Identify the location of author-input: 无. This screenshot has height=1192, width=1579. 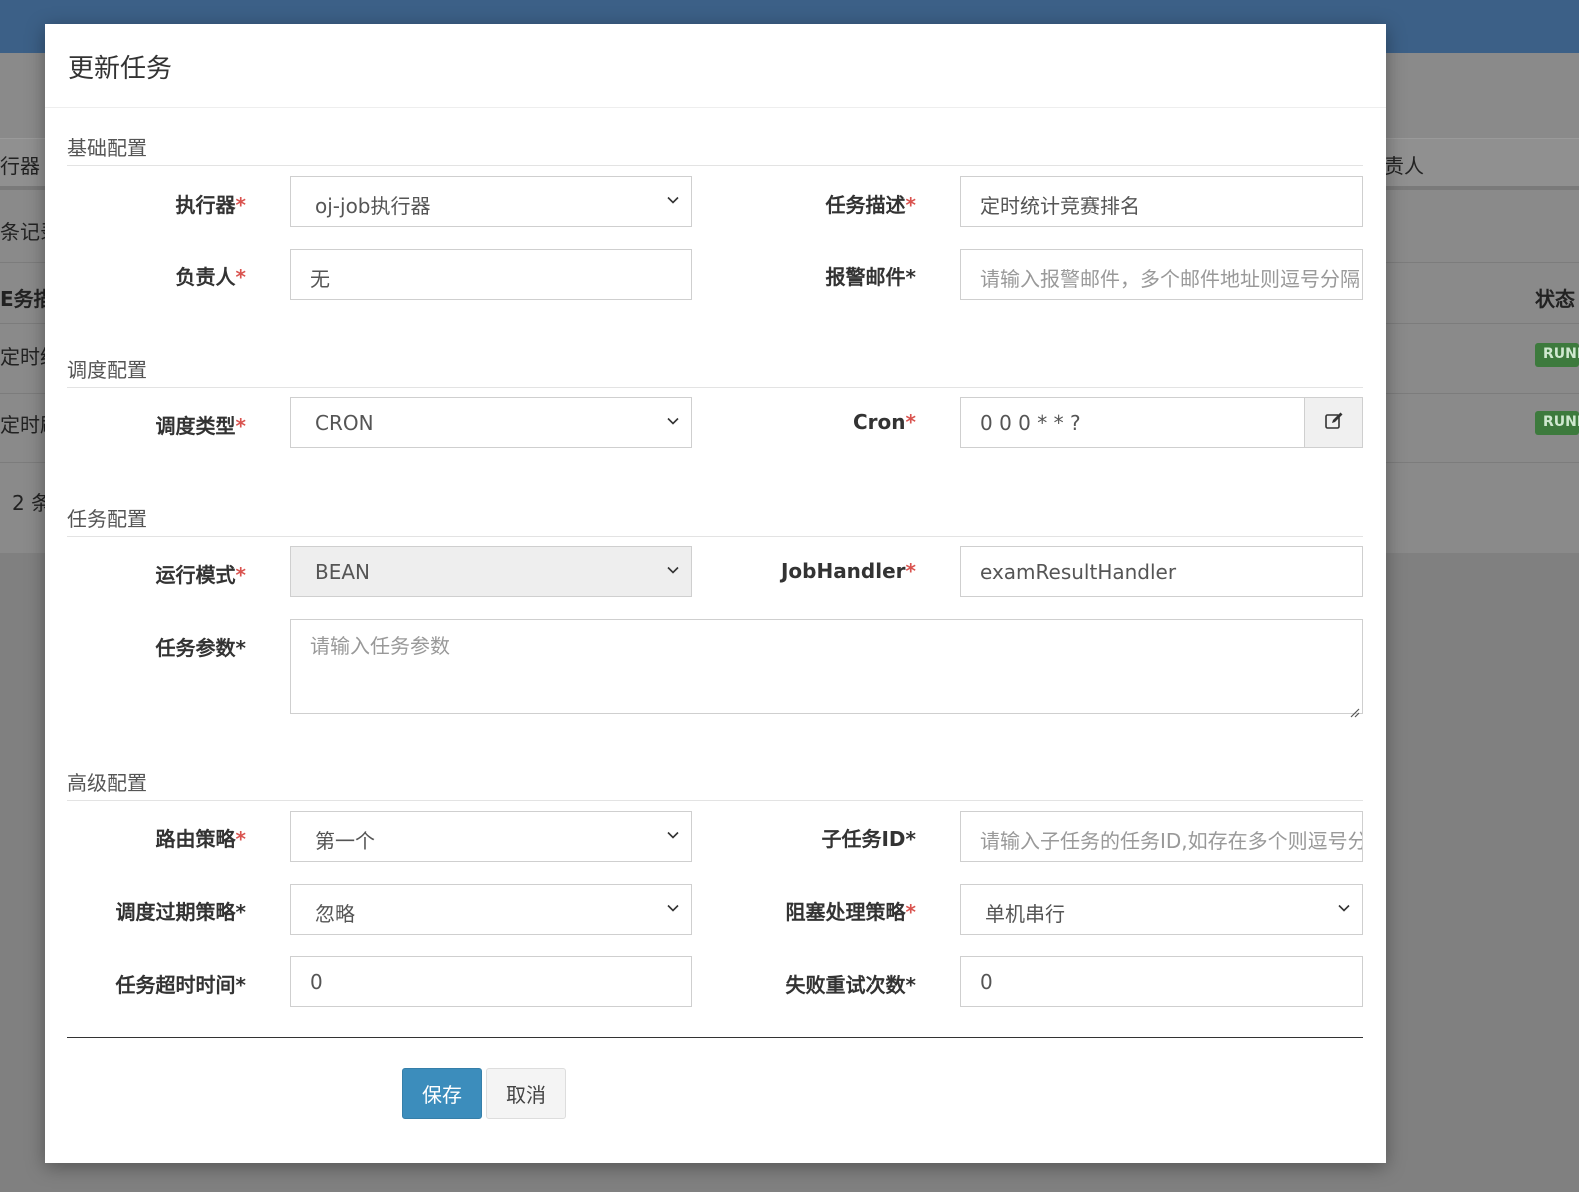
(491, 274).